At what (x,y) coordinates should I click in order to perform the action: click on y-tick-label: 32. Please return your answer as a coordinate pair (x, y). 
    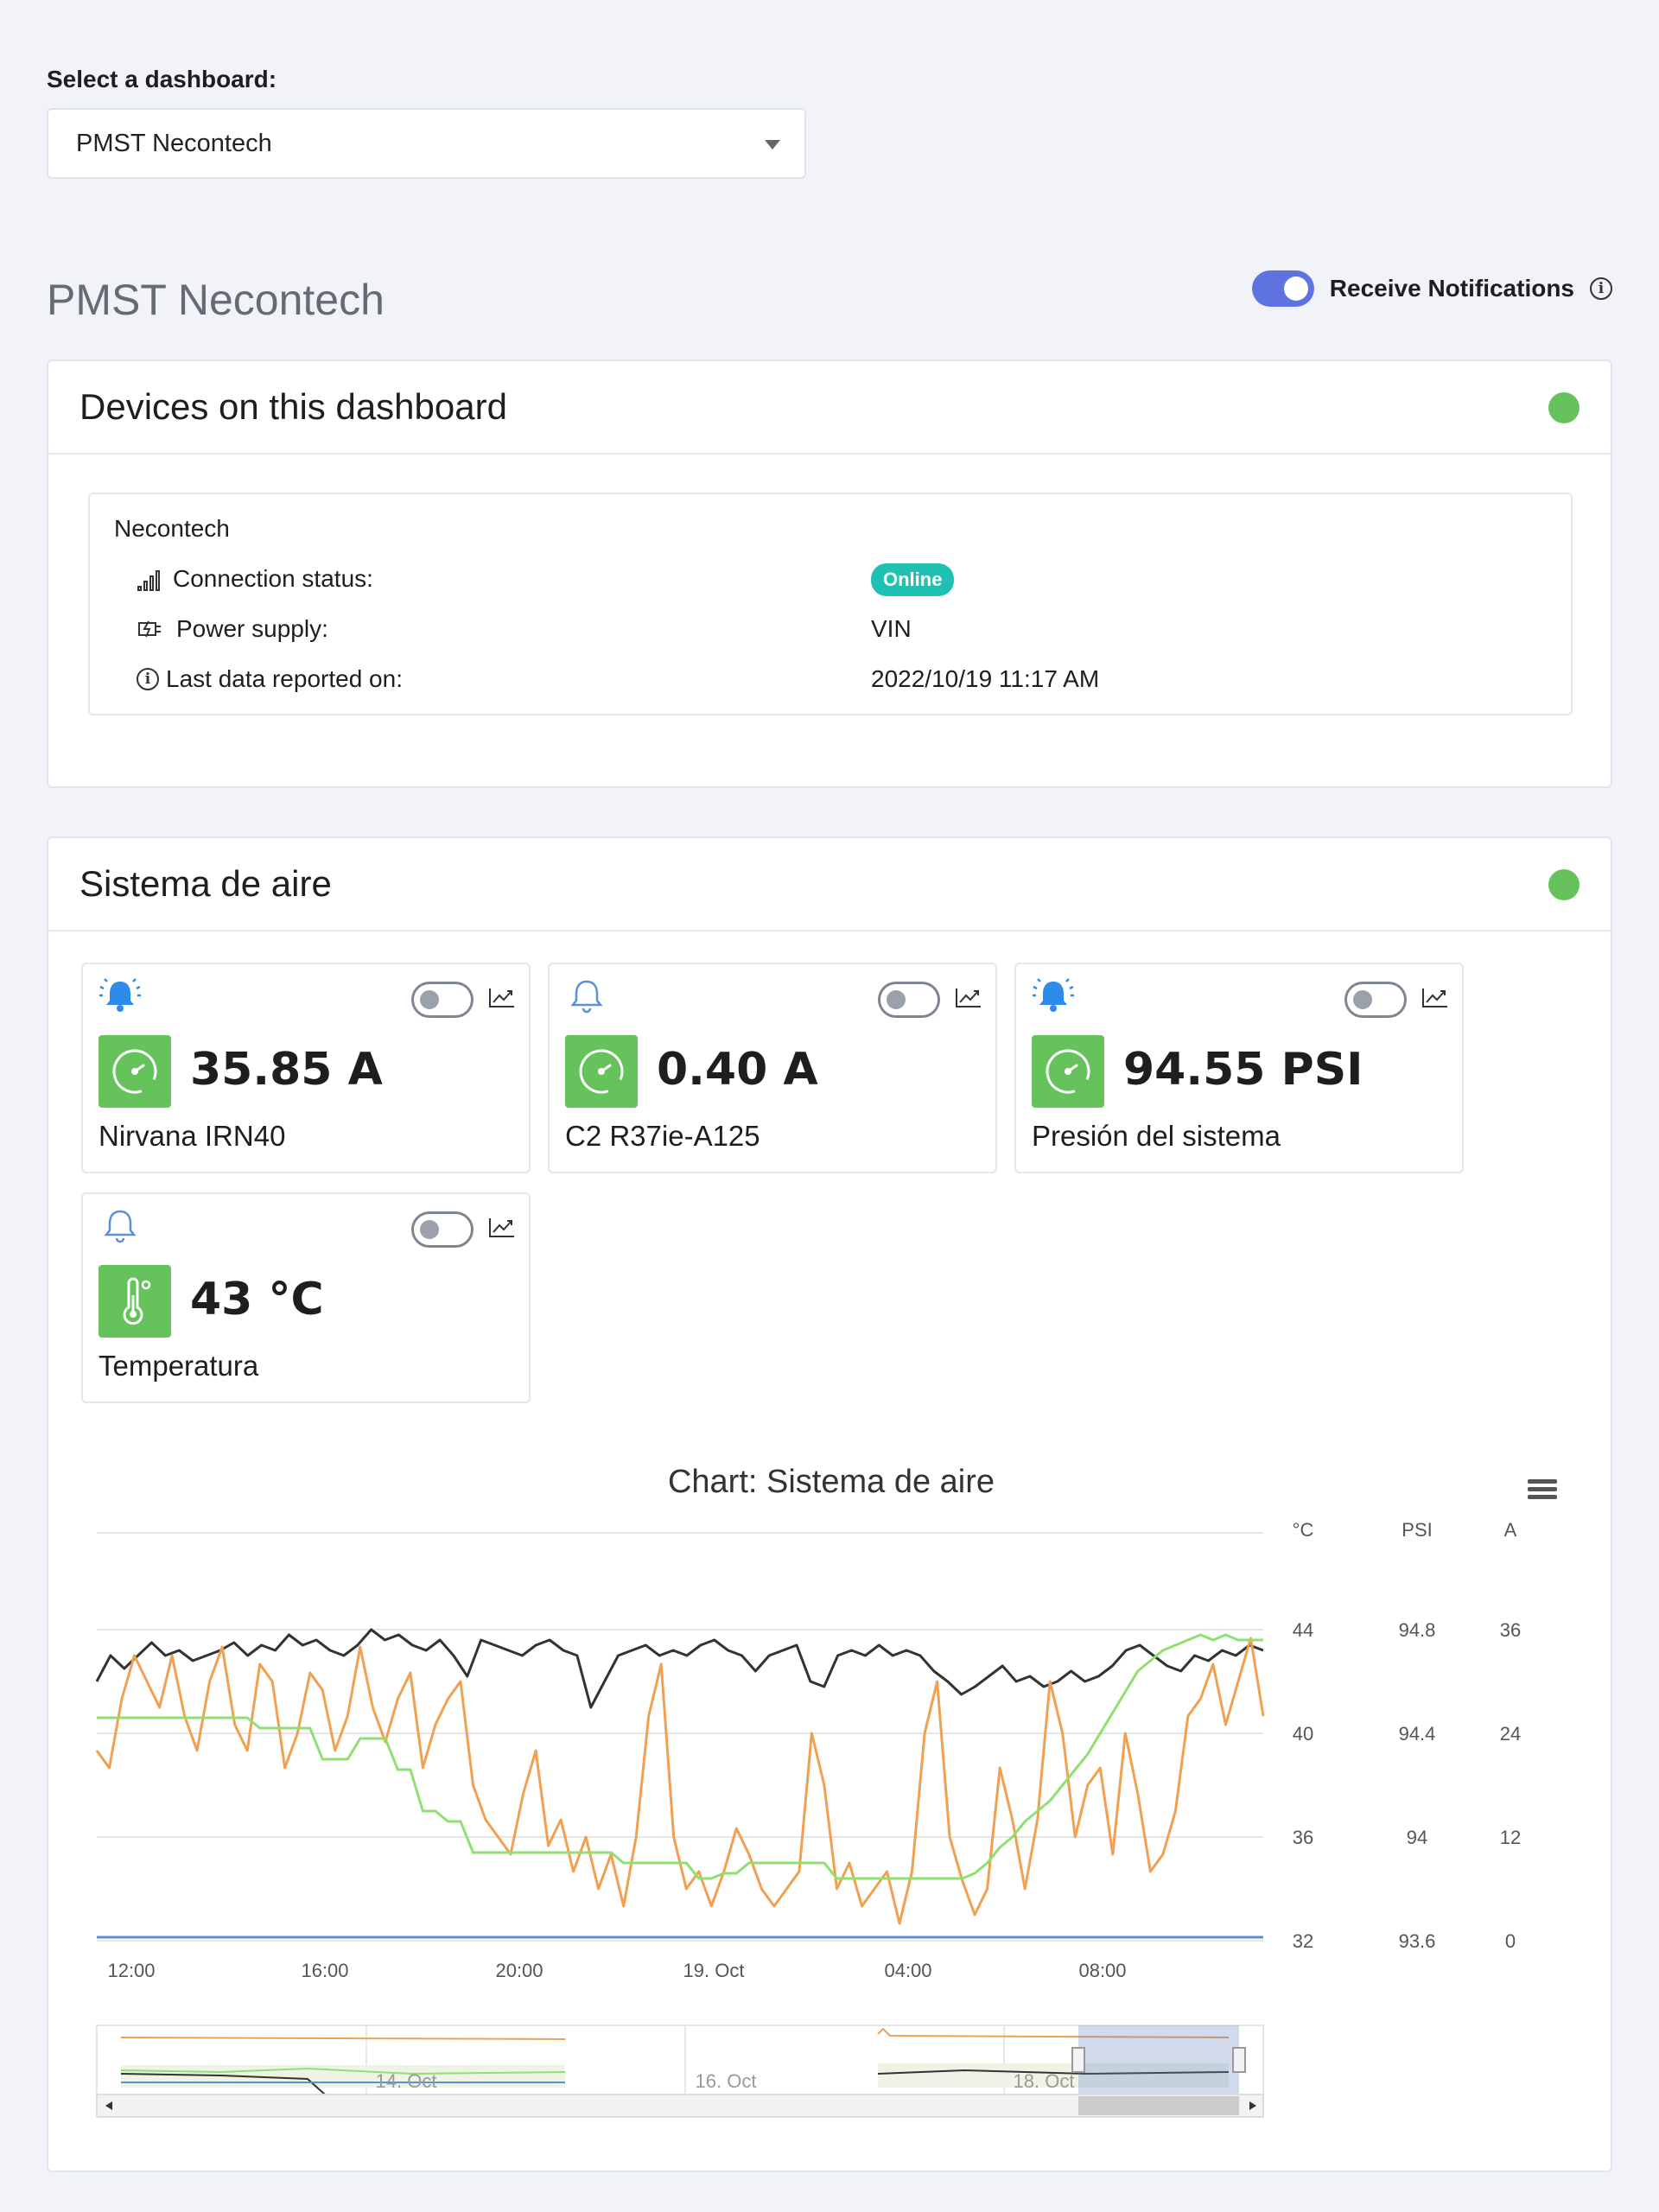
    Looking at the image, I should click on (1303, 1941).